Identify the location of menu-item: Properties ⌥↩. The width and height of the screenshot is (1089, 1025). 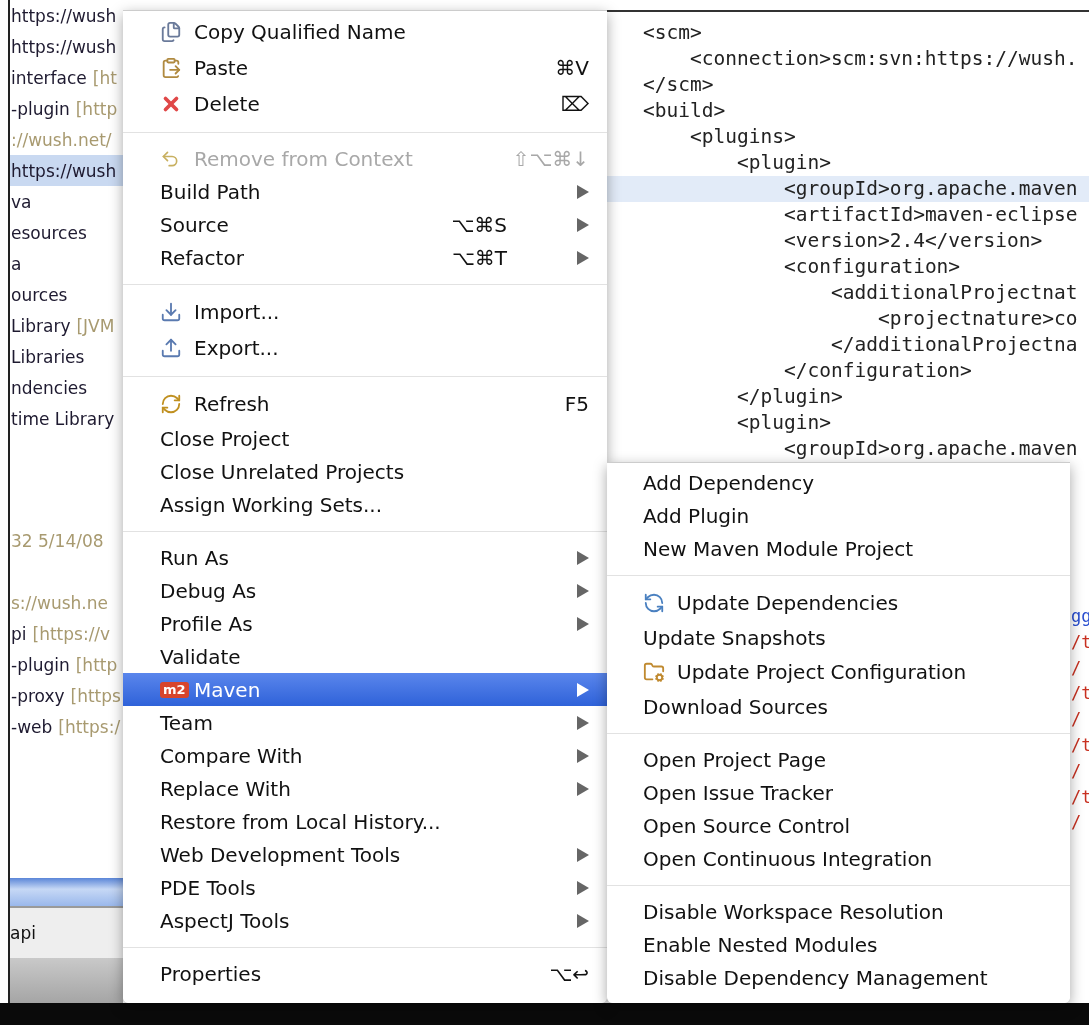
(365, 973).